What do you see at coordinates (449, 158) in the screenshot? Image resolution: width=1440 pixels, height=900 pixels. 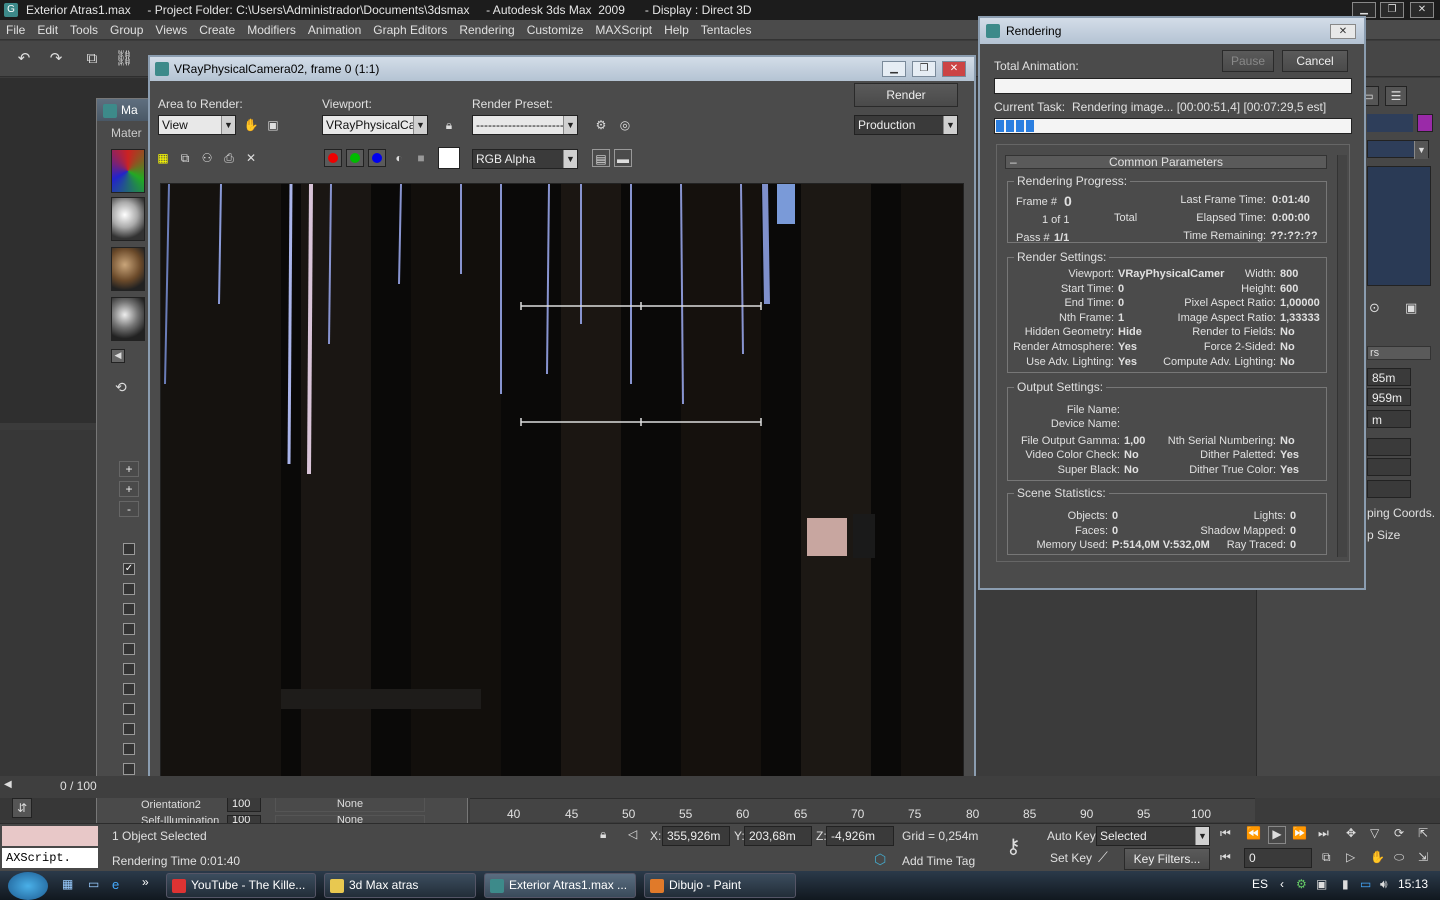 I see `color-swatch` at bounding box center [449, 158].